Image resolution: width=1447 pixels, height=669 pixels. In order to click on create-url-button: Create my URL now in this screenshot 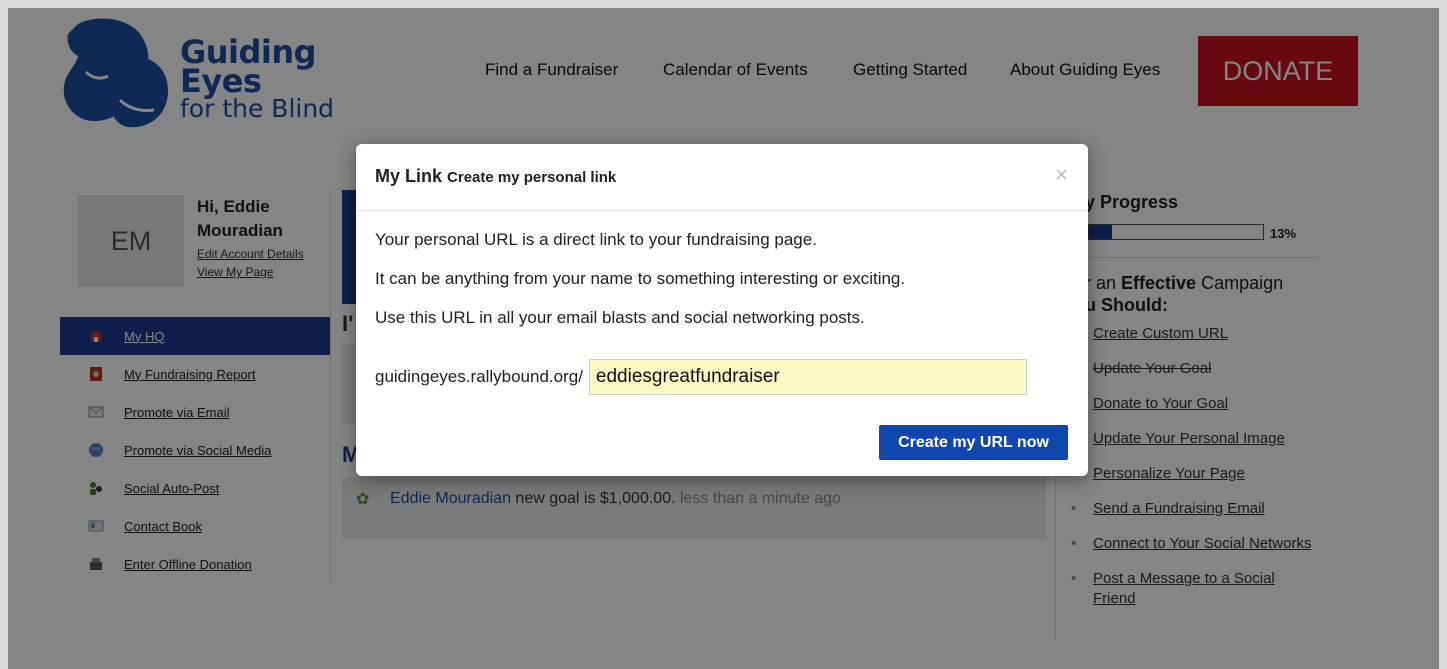, I will do `click(973, 442)`.